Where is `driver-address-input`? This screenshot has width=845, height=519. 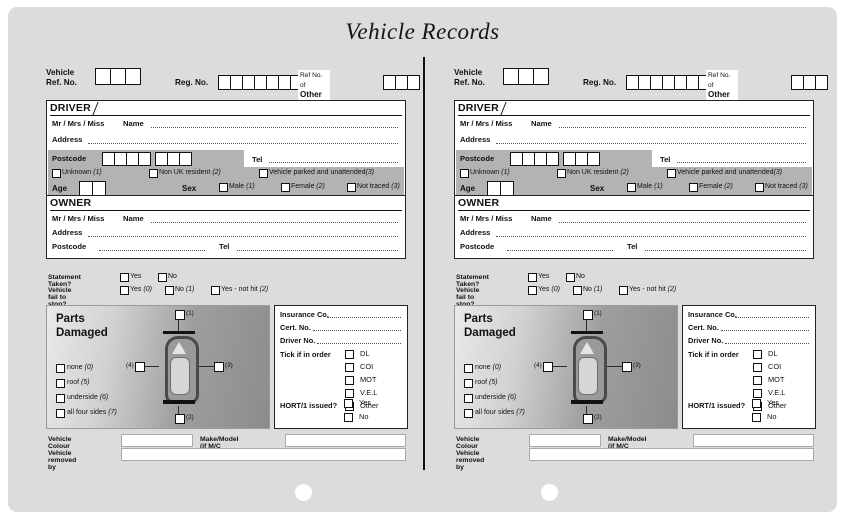
driver-address-input is located at coordinates (243, 143).